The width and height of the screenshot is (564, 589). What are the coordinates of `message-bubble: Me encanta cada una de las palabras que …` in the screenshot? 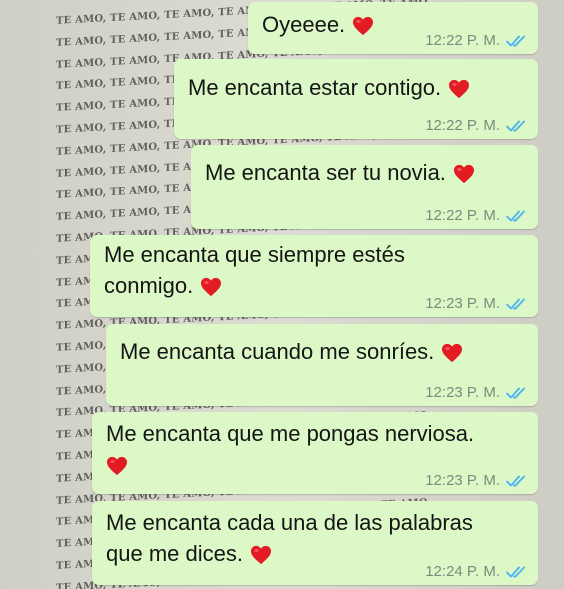 It's located at (315, 543).